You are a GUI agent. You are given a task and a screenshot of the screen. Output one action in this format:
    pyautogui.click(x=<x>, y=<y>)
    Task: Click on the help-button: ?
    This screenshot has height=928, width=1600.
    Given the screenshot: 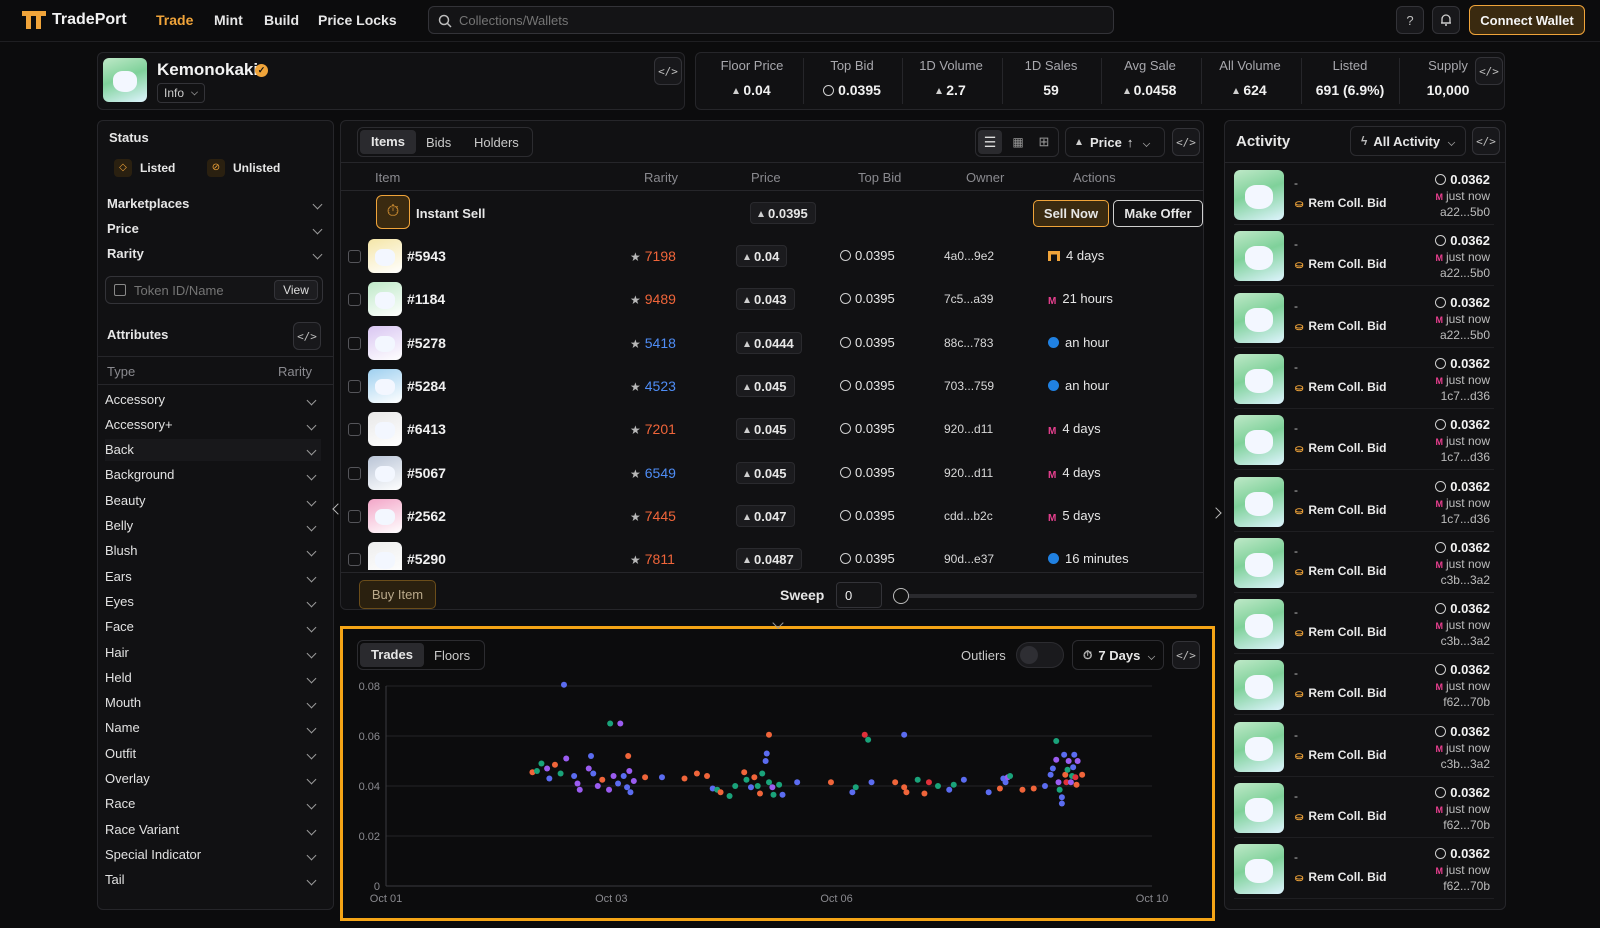 What is the action you would take?
    pyautogui.click(x=1410, y=20)
    